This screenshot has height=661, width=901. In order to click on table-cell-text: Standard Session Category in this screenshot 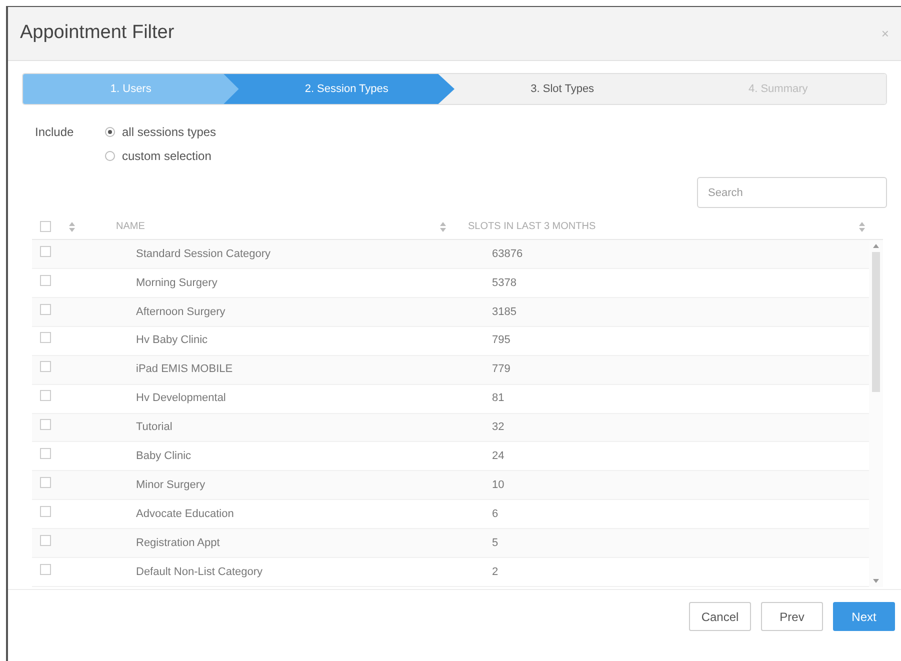, I will do `click(203, 254)`.